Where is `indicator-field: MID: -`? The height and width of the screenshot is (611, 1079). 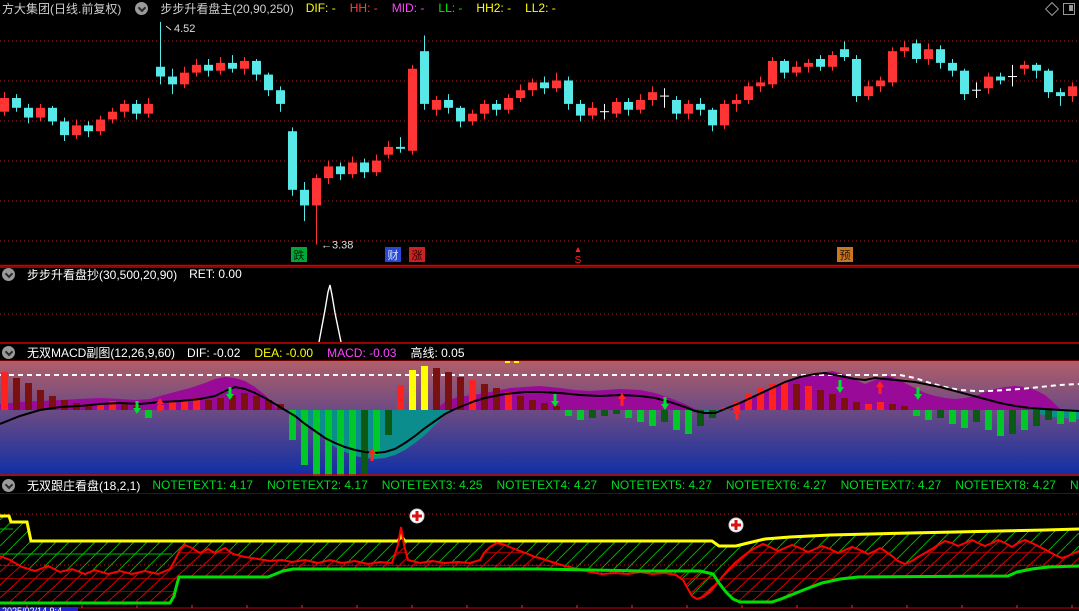
indicator-field: MID: - is located at coordinates (408, 8).